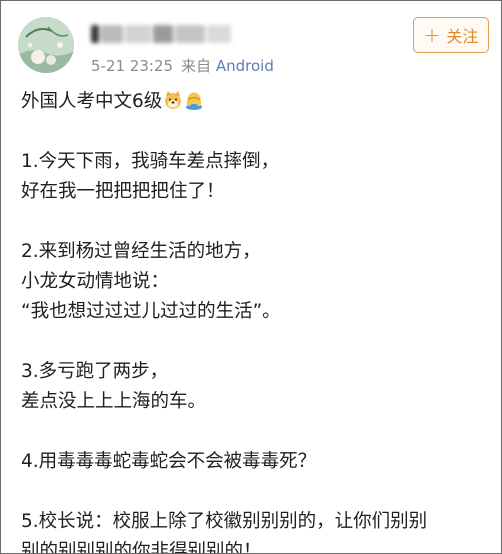 Image resolution: width=502 pixels, height=554 pixels. I want to click on item-2-line-2: 小龙女动情地说：, so click(95, 281).